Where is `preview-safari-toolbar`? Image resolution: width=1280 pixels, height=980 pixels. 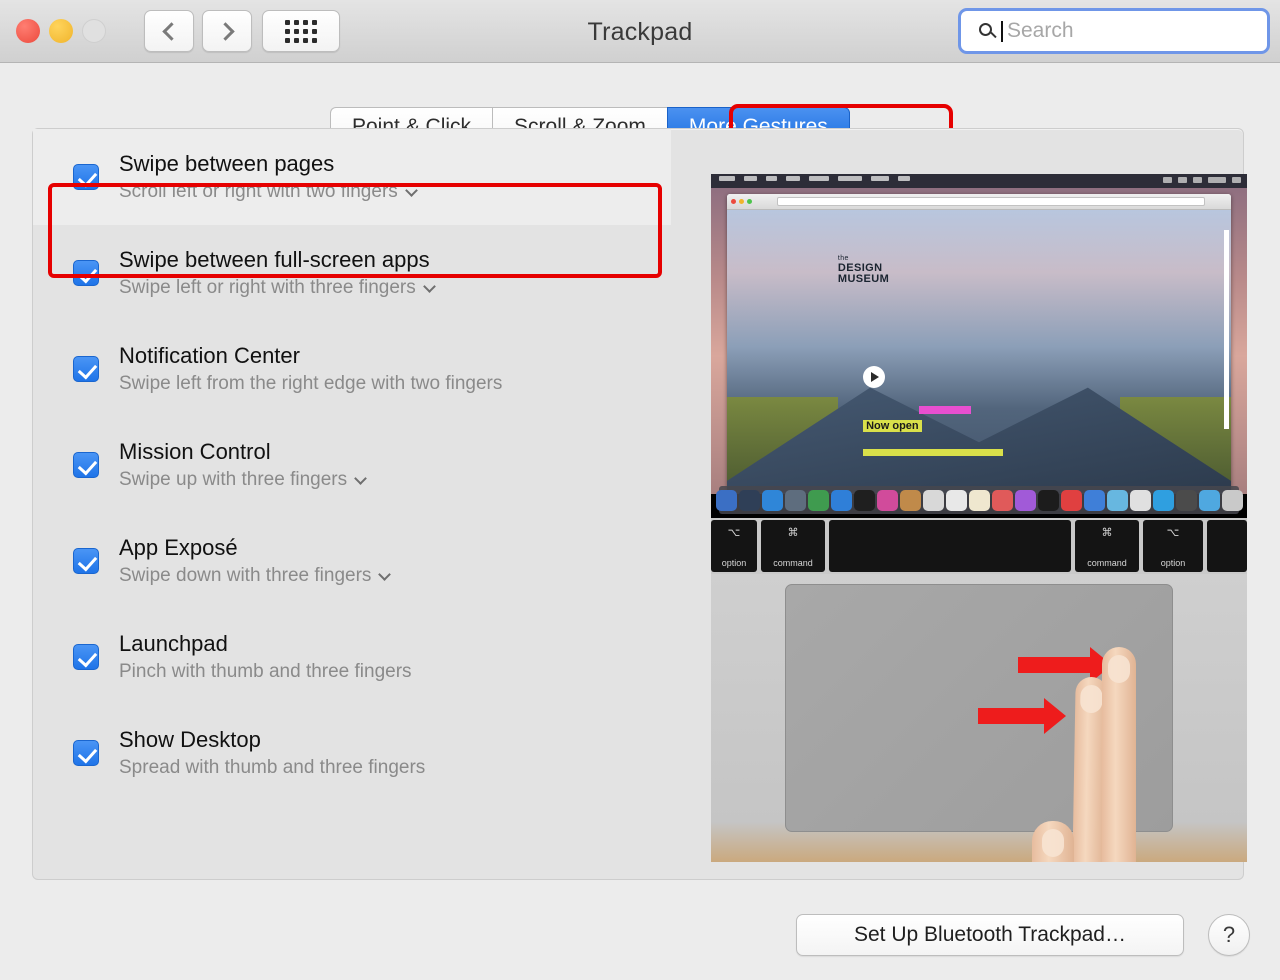 preview-safari-toolbar is located at coordinates (979, 202).